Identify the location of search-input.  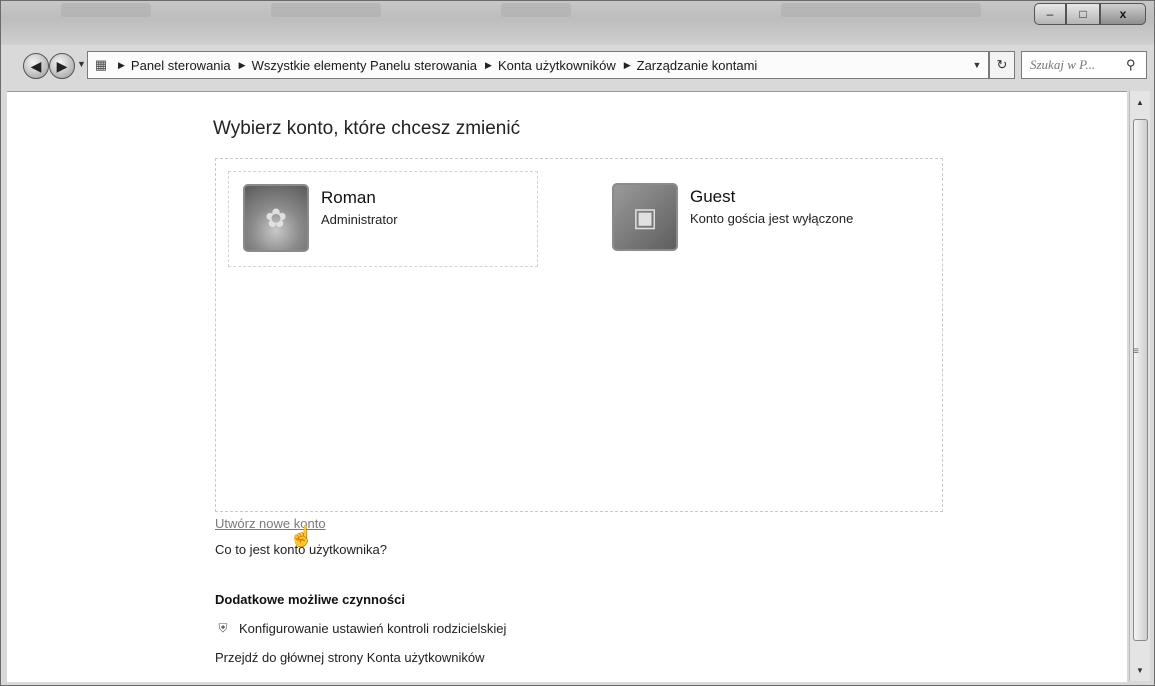
(1075, 65).